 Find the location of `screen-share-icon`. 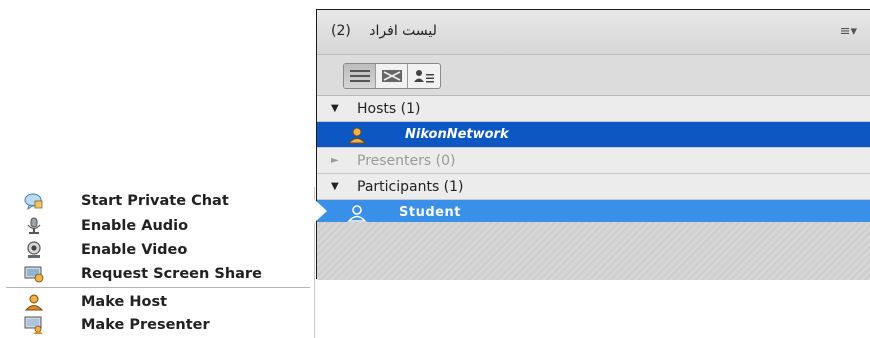

screen-share-icon is located at coordinates (34, 274).